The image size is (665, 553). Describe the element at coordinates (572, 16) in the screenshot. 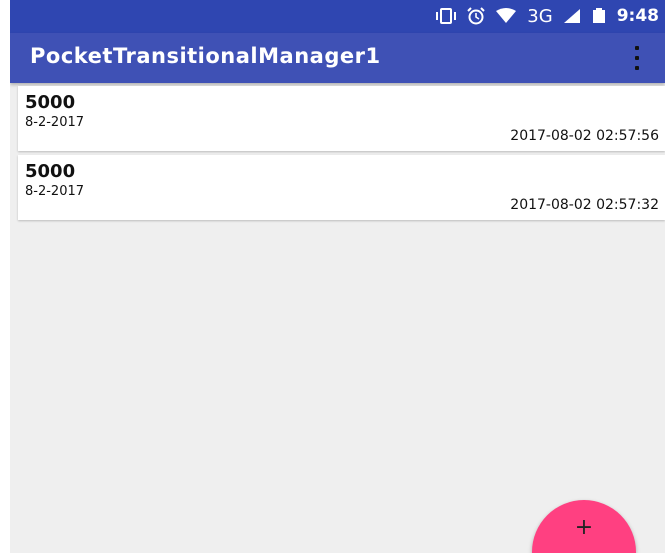

I see `cell-signal-icon` at that location.